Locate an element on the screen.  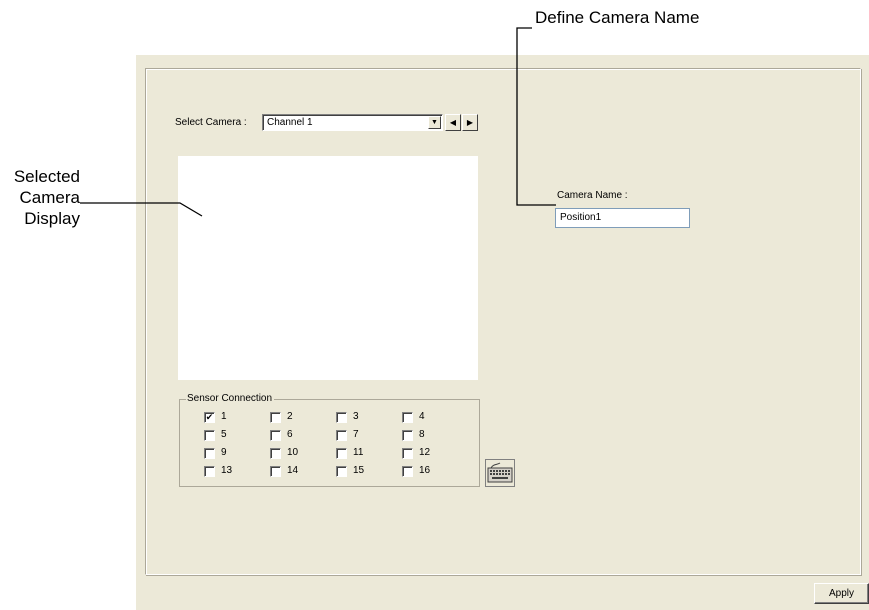
prev-camera-button: ◀ is located at coordinates (453, 122).